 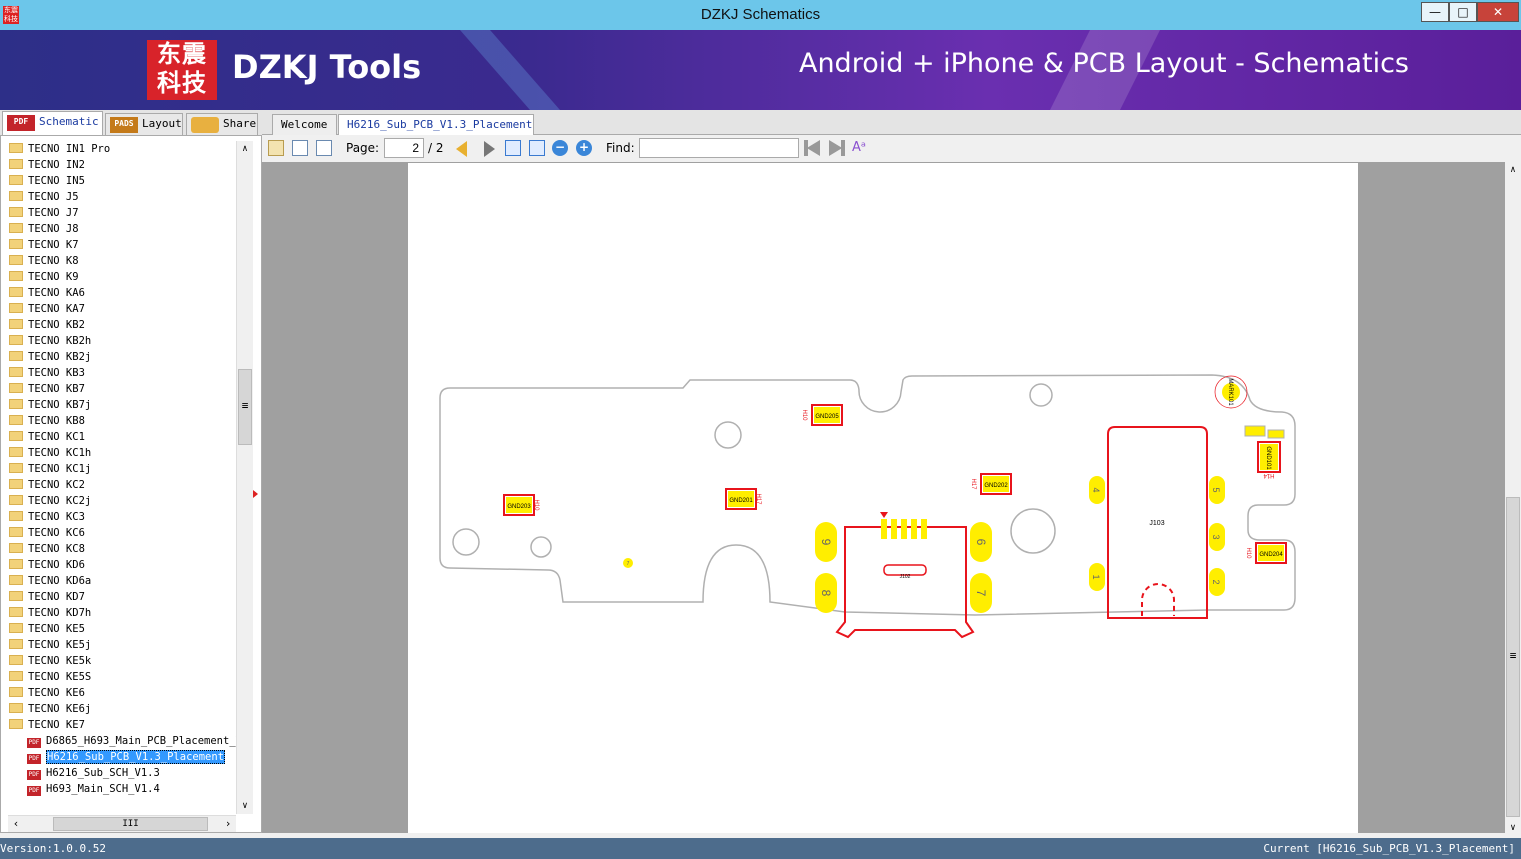 I want to click on tree-folder: TECNO IN5, so click(x=47, y=181).